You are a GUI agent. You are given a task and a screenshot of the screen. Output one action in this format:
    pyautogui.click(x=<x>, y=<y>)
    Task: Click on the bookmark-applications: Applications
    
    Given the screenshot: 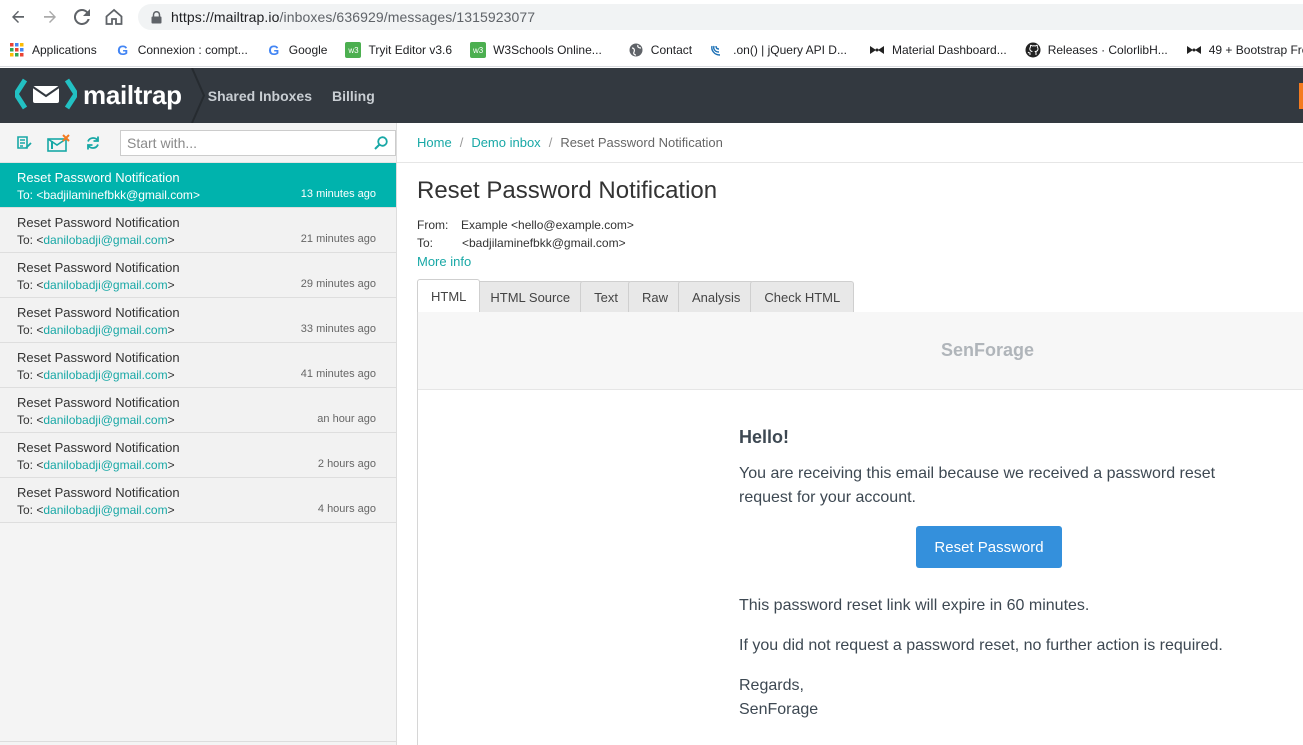 What is the action you would take?
    pyautogui.click(x=53, y=50)
    